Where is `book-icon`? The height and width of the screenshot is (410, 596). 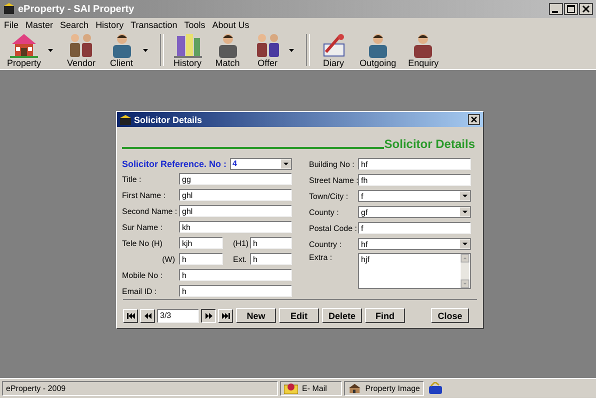
book-icon is located at coordinates (188, 45).